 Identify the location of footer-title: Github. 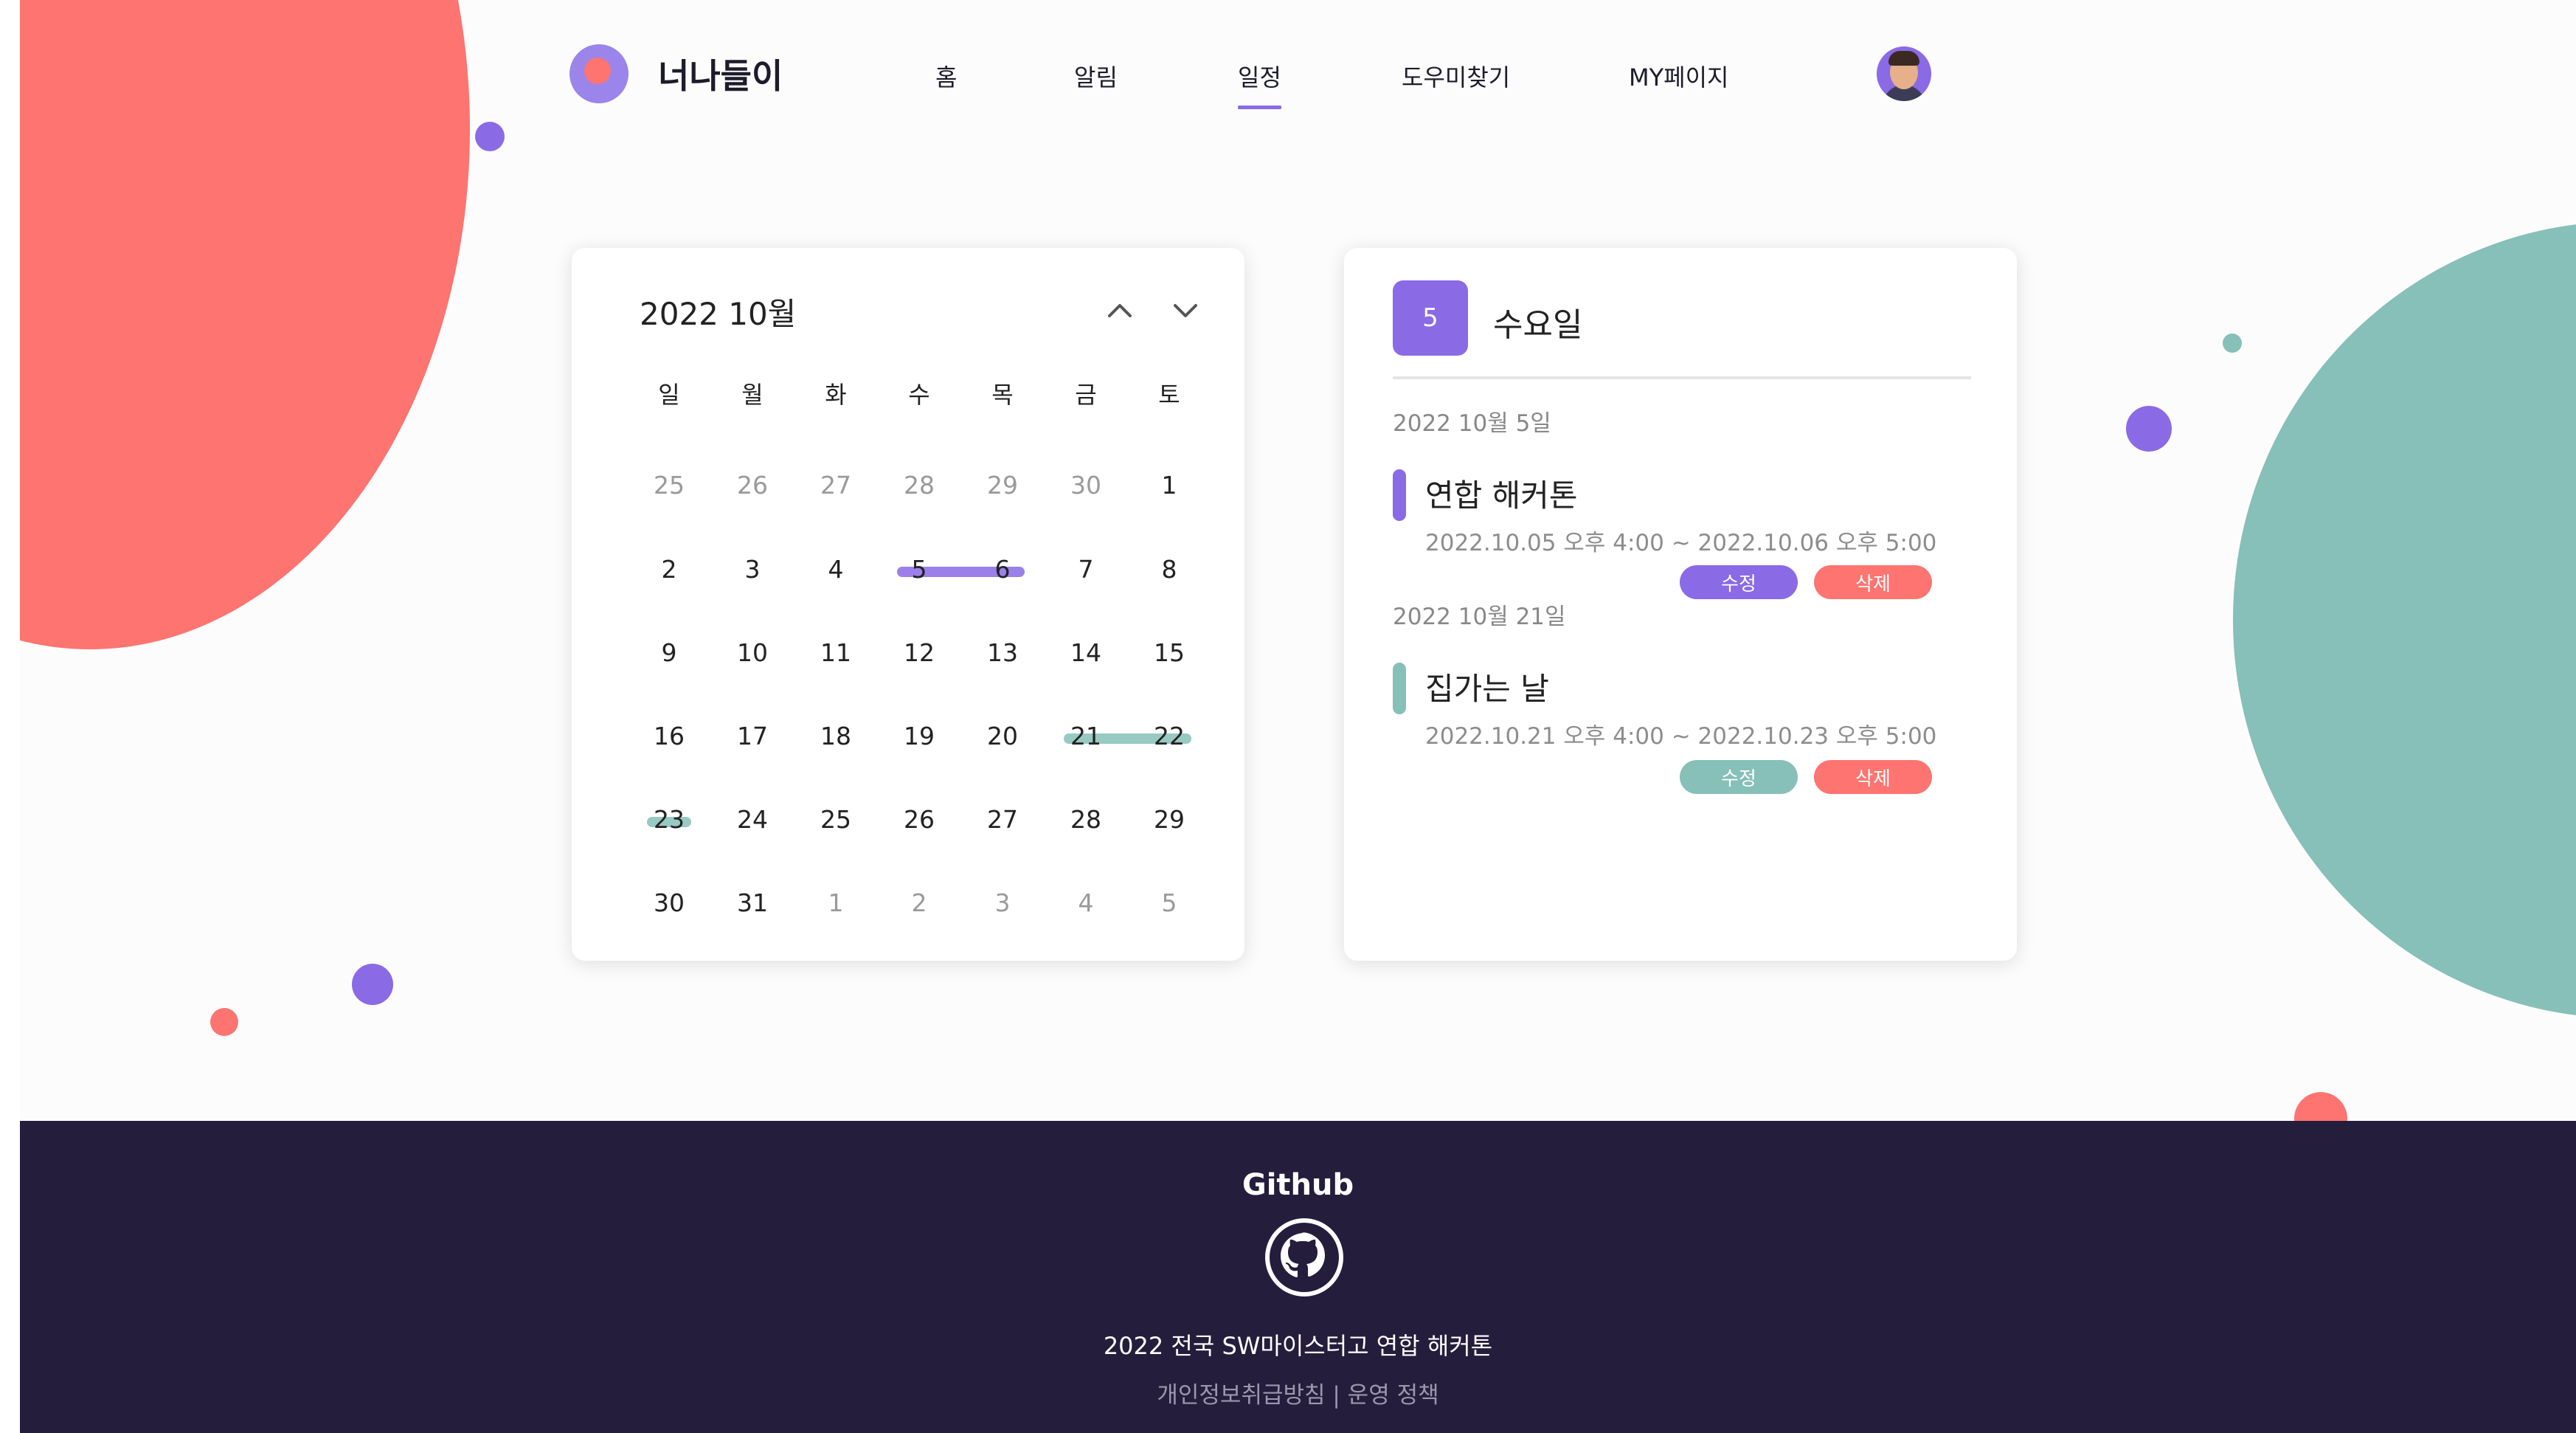
(1298, 1185).